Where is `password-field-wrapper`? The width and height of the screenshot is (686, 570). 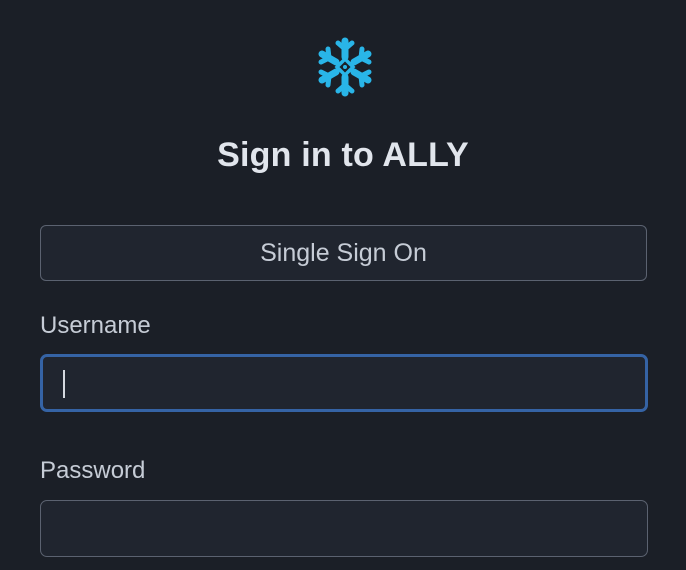 password-field-wrapper is located at coordinates (344, 528).